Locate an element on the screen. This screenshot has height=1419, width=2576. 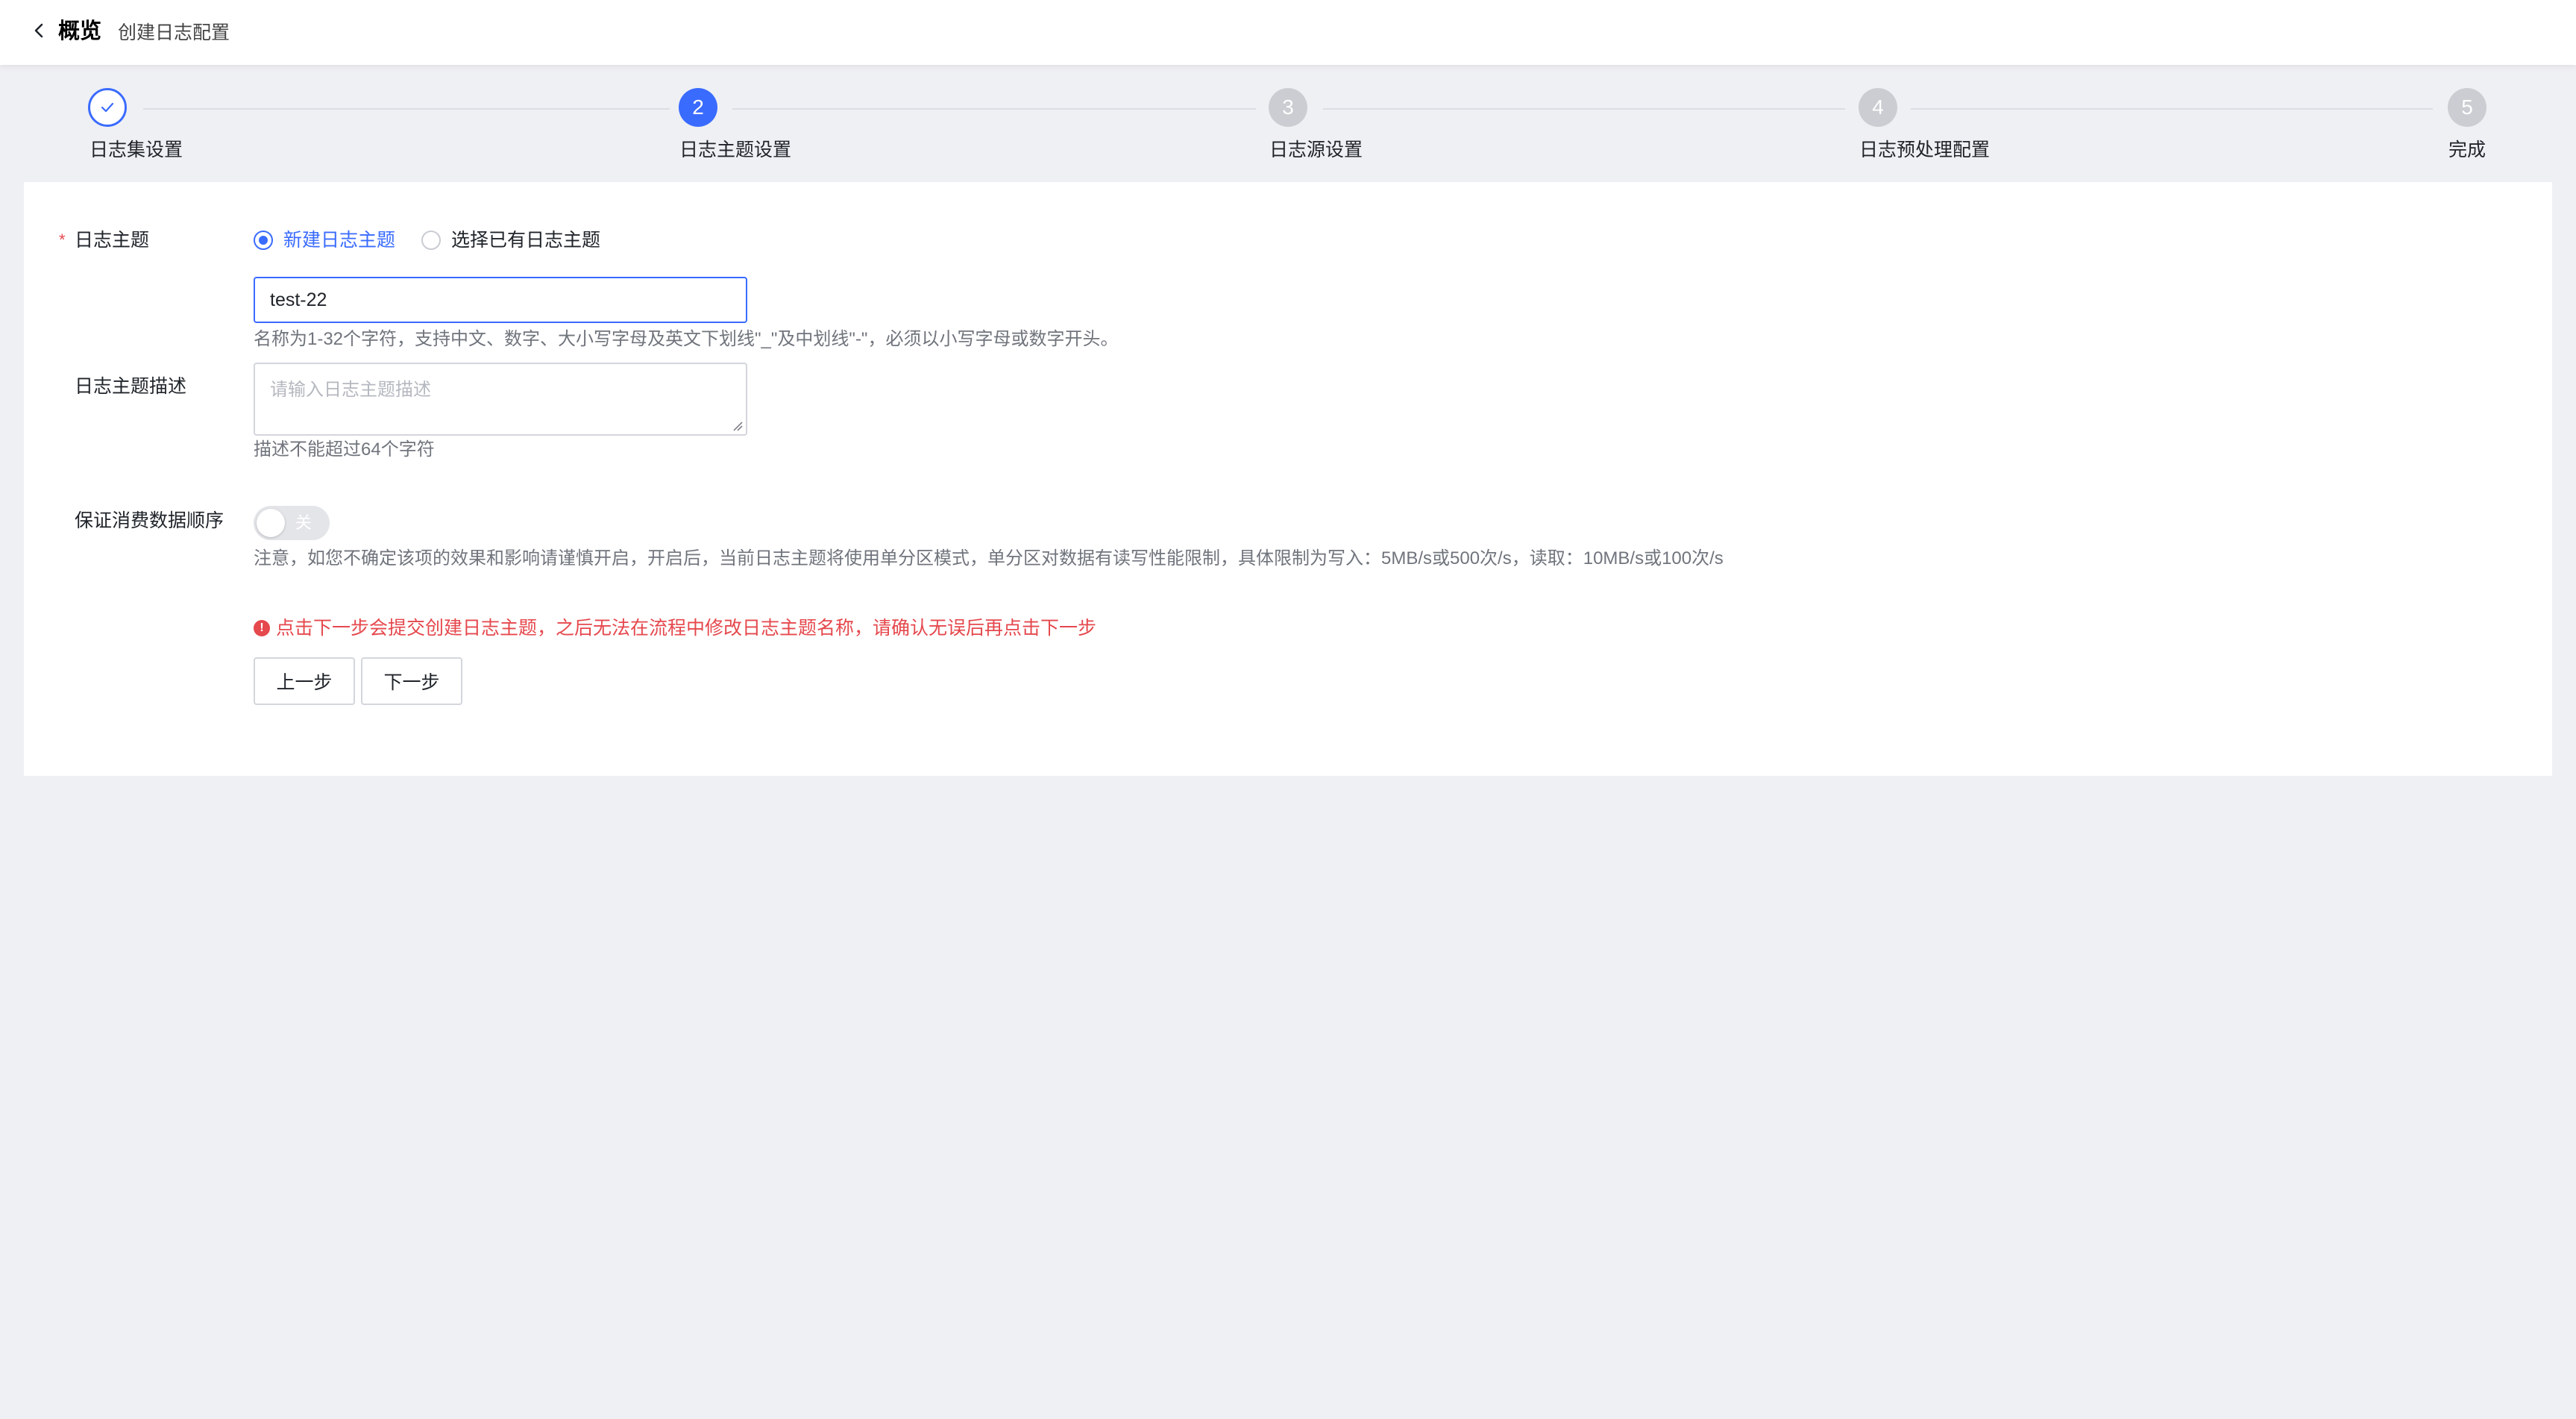
topic-name-input is located at coordinates (501, 300).